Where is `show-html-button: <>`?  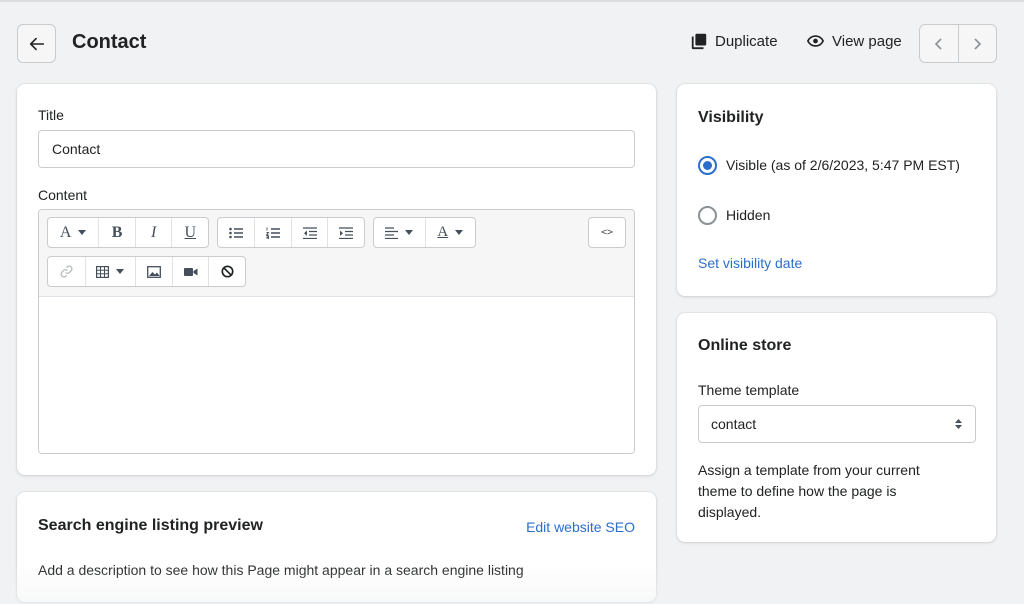
show-html-button: <> is located at coordinates (607, 232).